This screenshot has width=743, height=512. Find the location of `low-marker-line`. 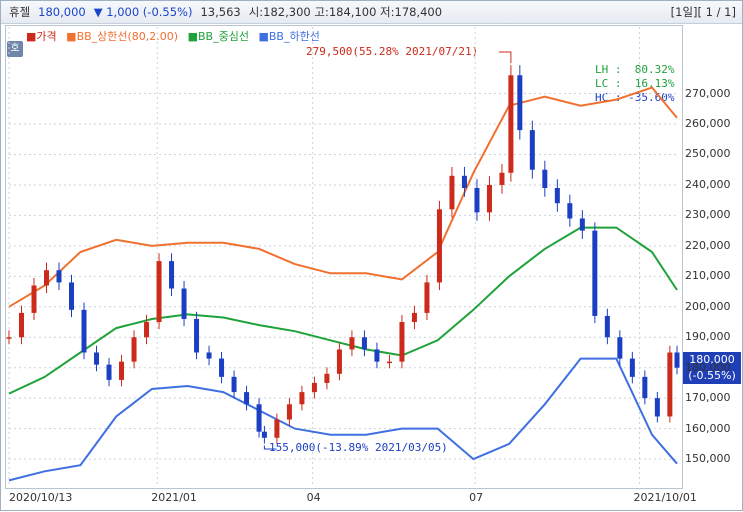

low-marker-line is located at coordinates (270, 447).